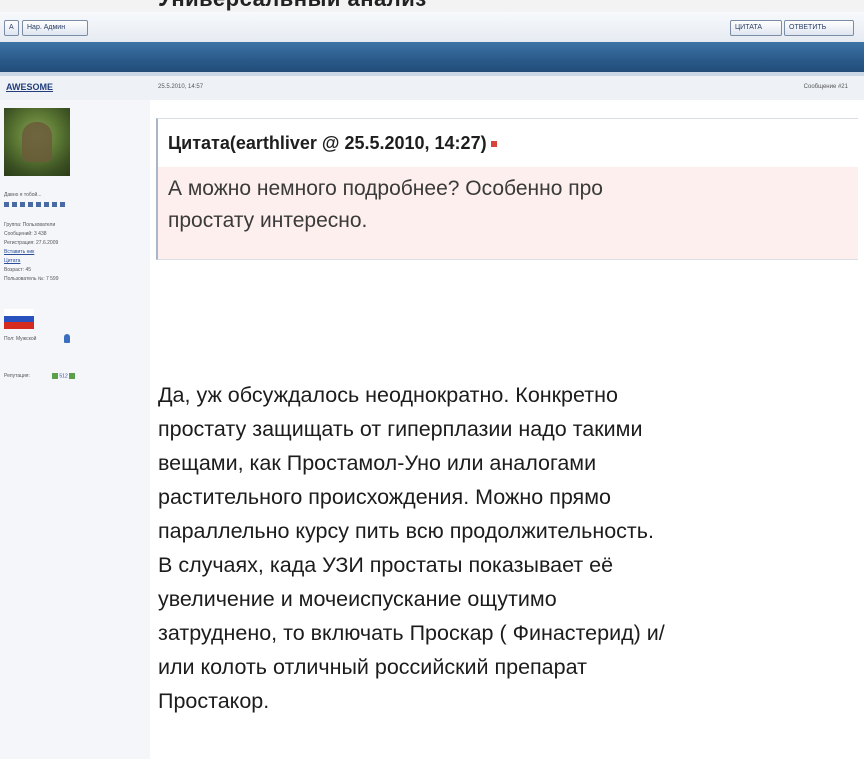  I want to click on author-name: AWESOME, so click(29, 87).